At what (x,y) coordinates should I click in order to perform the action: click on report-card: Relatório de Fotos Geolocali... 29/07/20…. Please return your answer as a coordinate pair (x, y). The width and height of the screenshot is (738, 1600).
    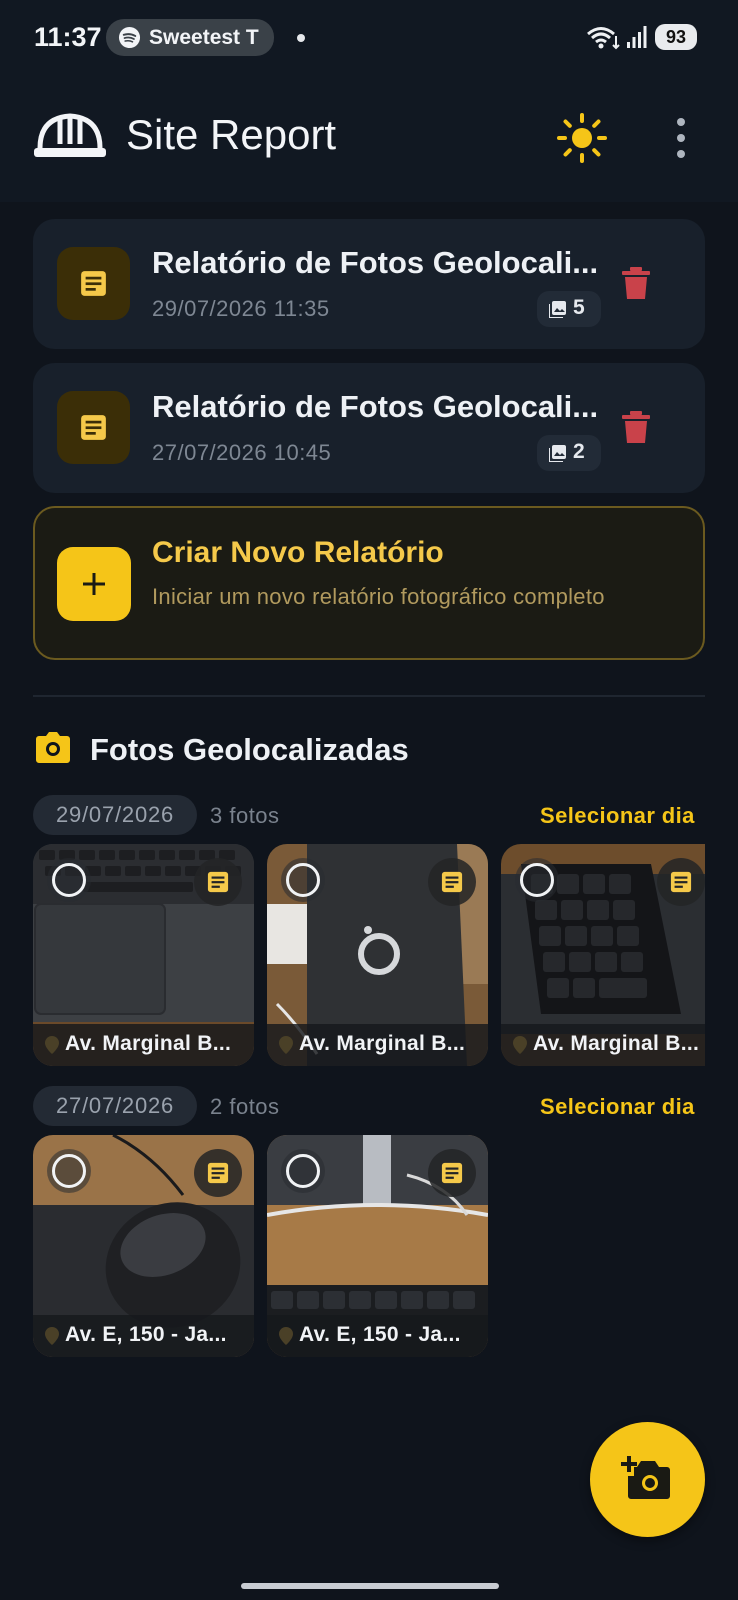
    Looking at the image, I should click on (369, 284).